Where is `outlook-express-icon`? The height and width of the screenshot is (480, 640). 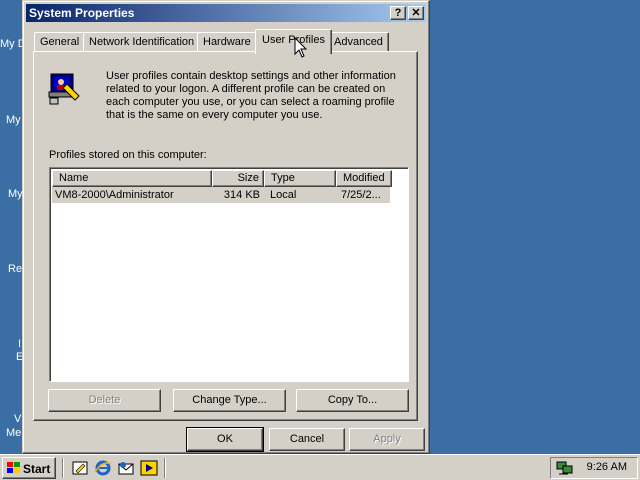
outlook-express-icon is located at coordinates (126, 468).